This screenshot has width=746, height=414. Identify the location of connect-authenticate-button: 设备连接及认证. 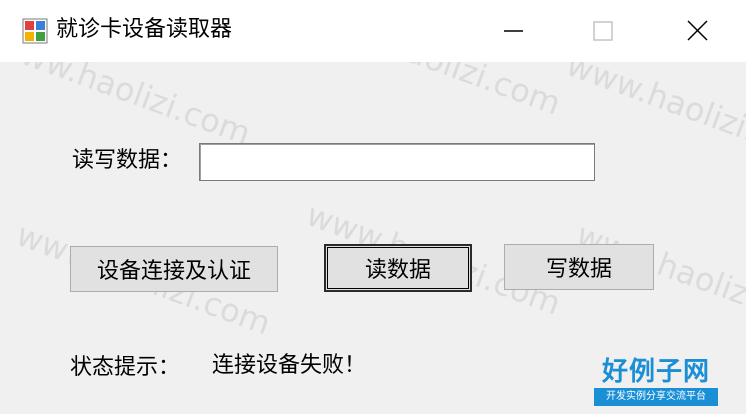
(174, 269).